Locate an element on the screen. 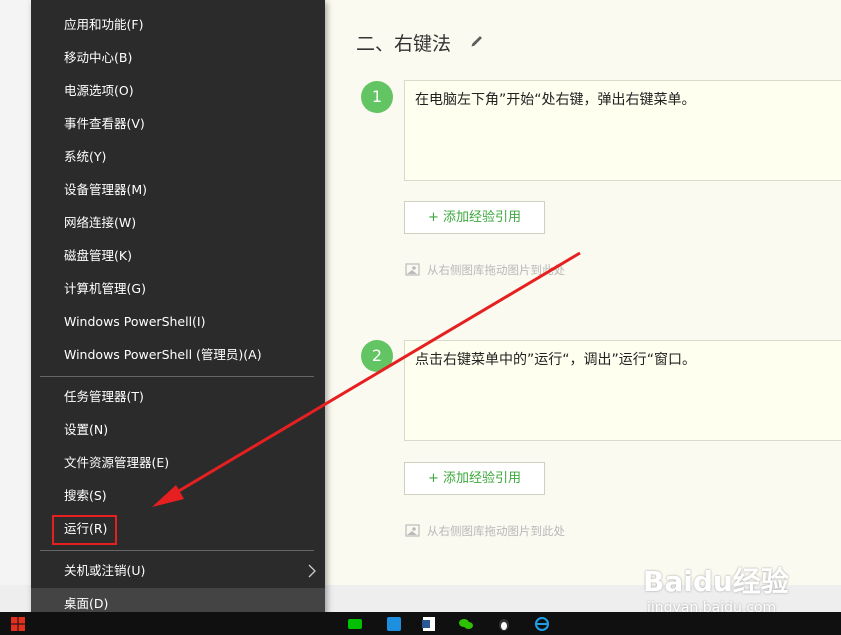  menu-item-system: 系统(Y) is located at coordinates (85, 157).